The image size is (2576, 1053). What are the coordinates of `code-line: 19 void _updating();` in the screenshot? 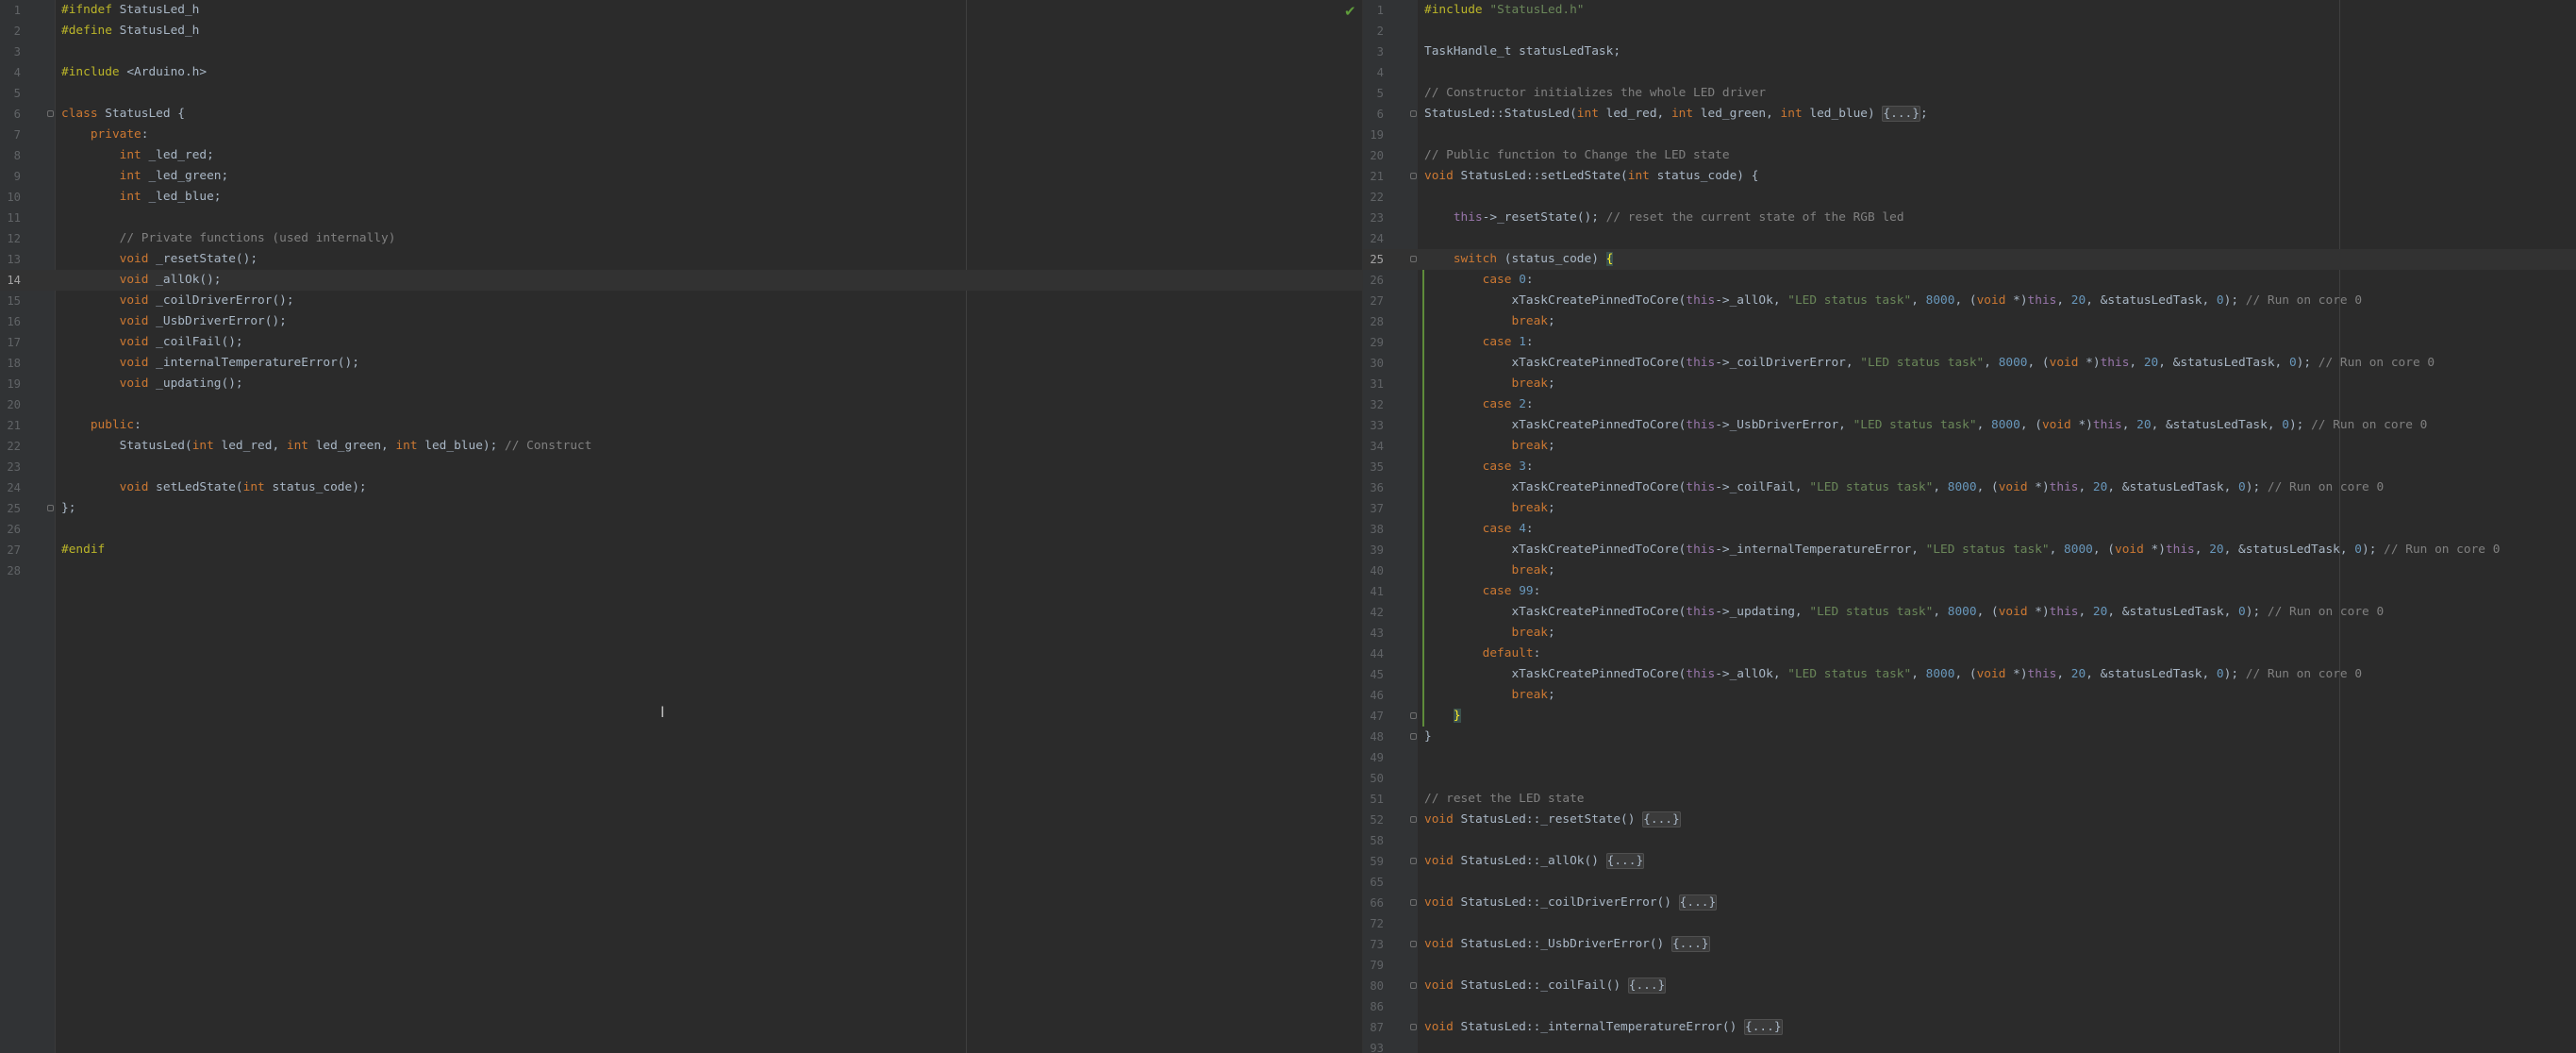 It's located at (681, 384).